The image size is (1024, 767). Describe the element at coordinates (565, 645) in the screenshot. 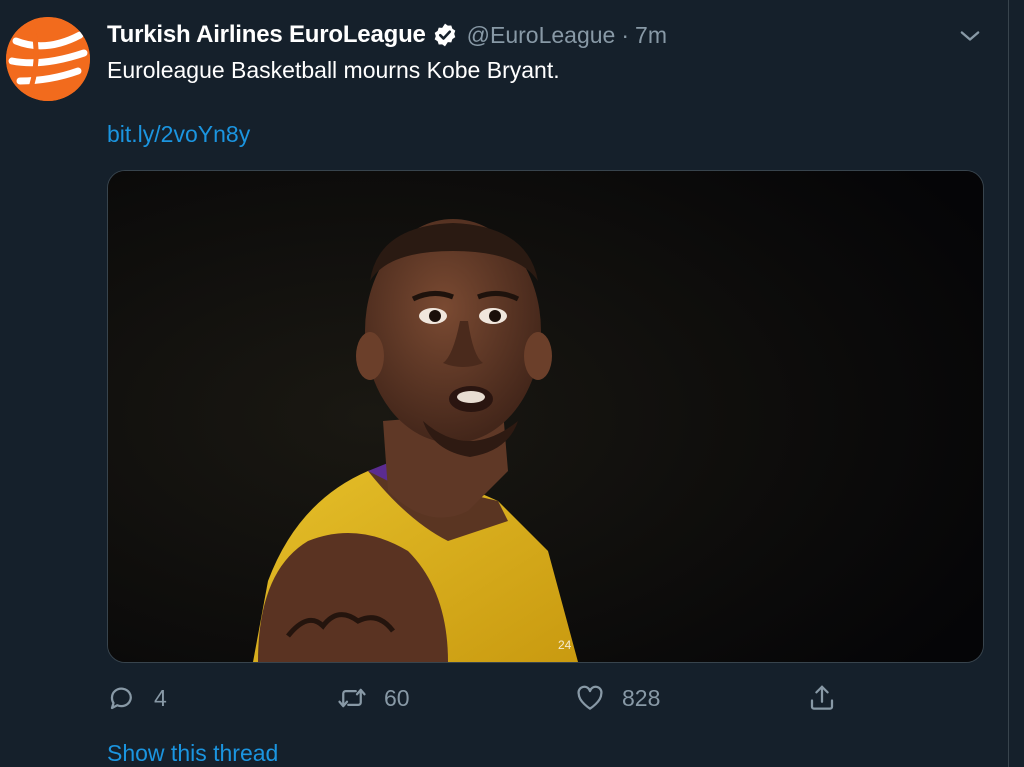

I see `svg-text: 24` at that location.